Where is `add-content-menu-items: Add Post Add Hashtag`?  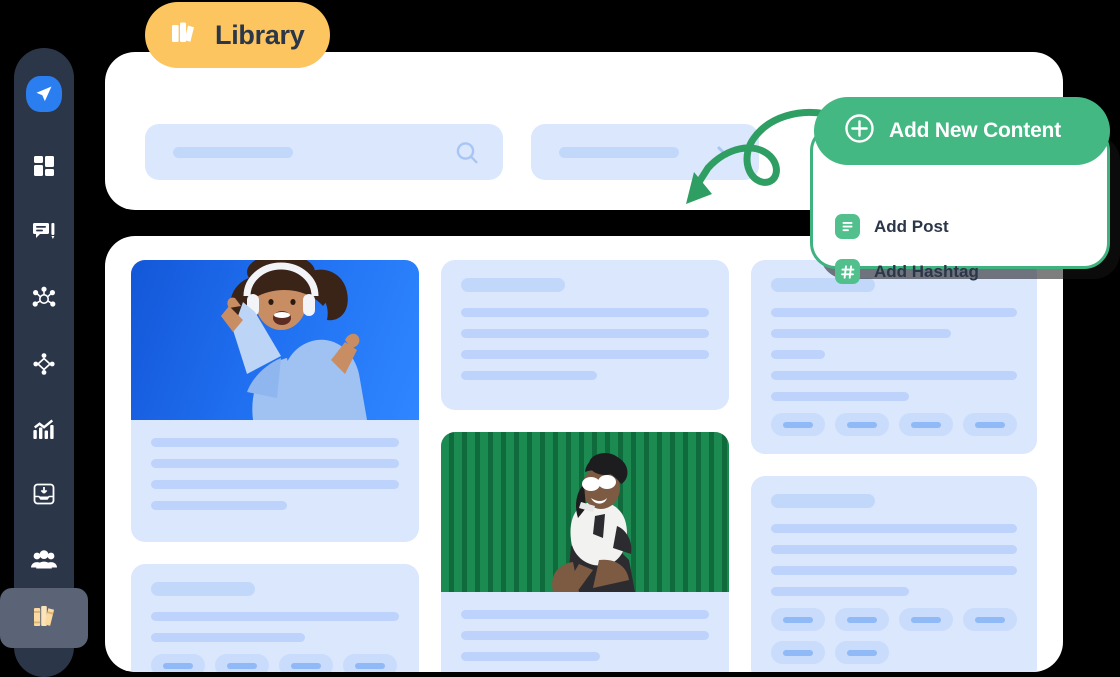 add-content-menu-items: Add Post Add Hashtag is located at coordinates (907, 249).